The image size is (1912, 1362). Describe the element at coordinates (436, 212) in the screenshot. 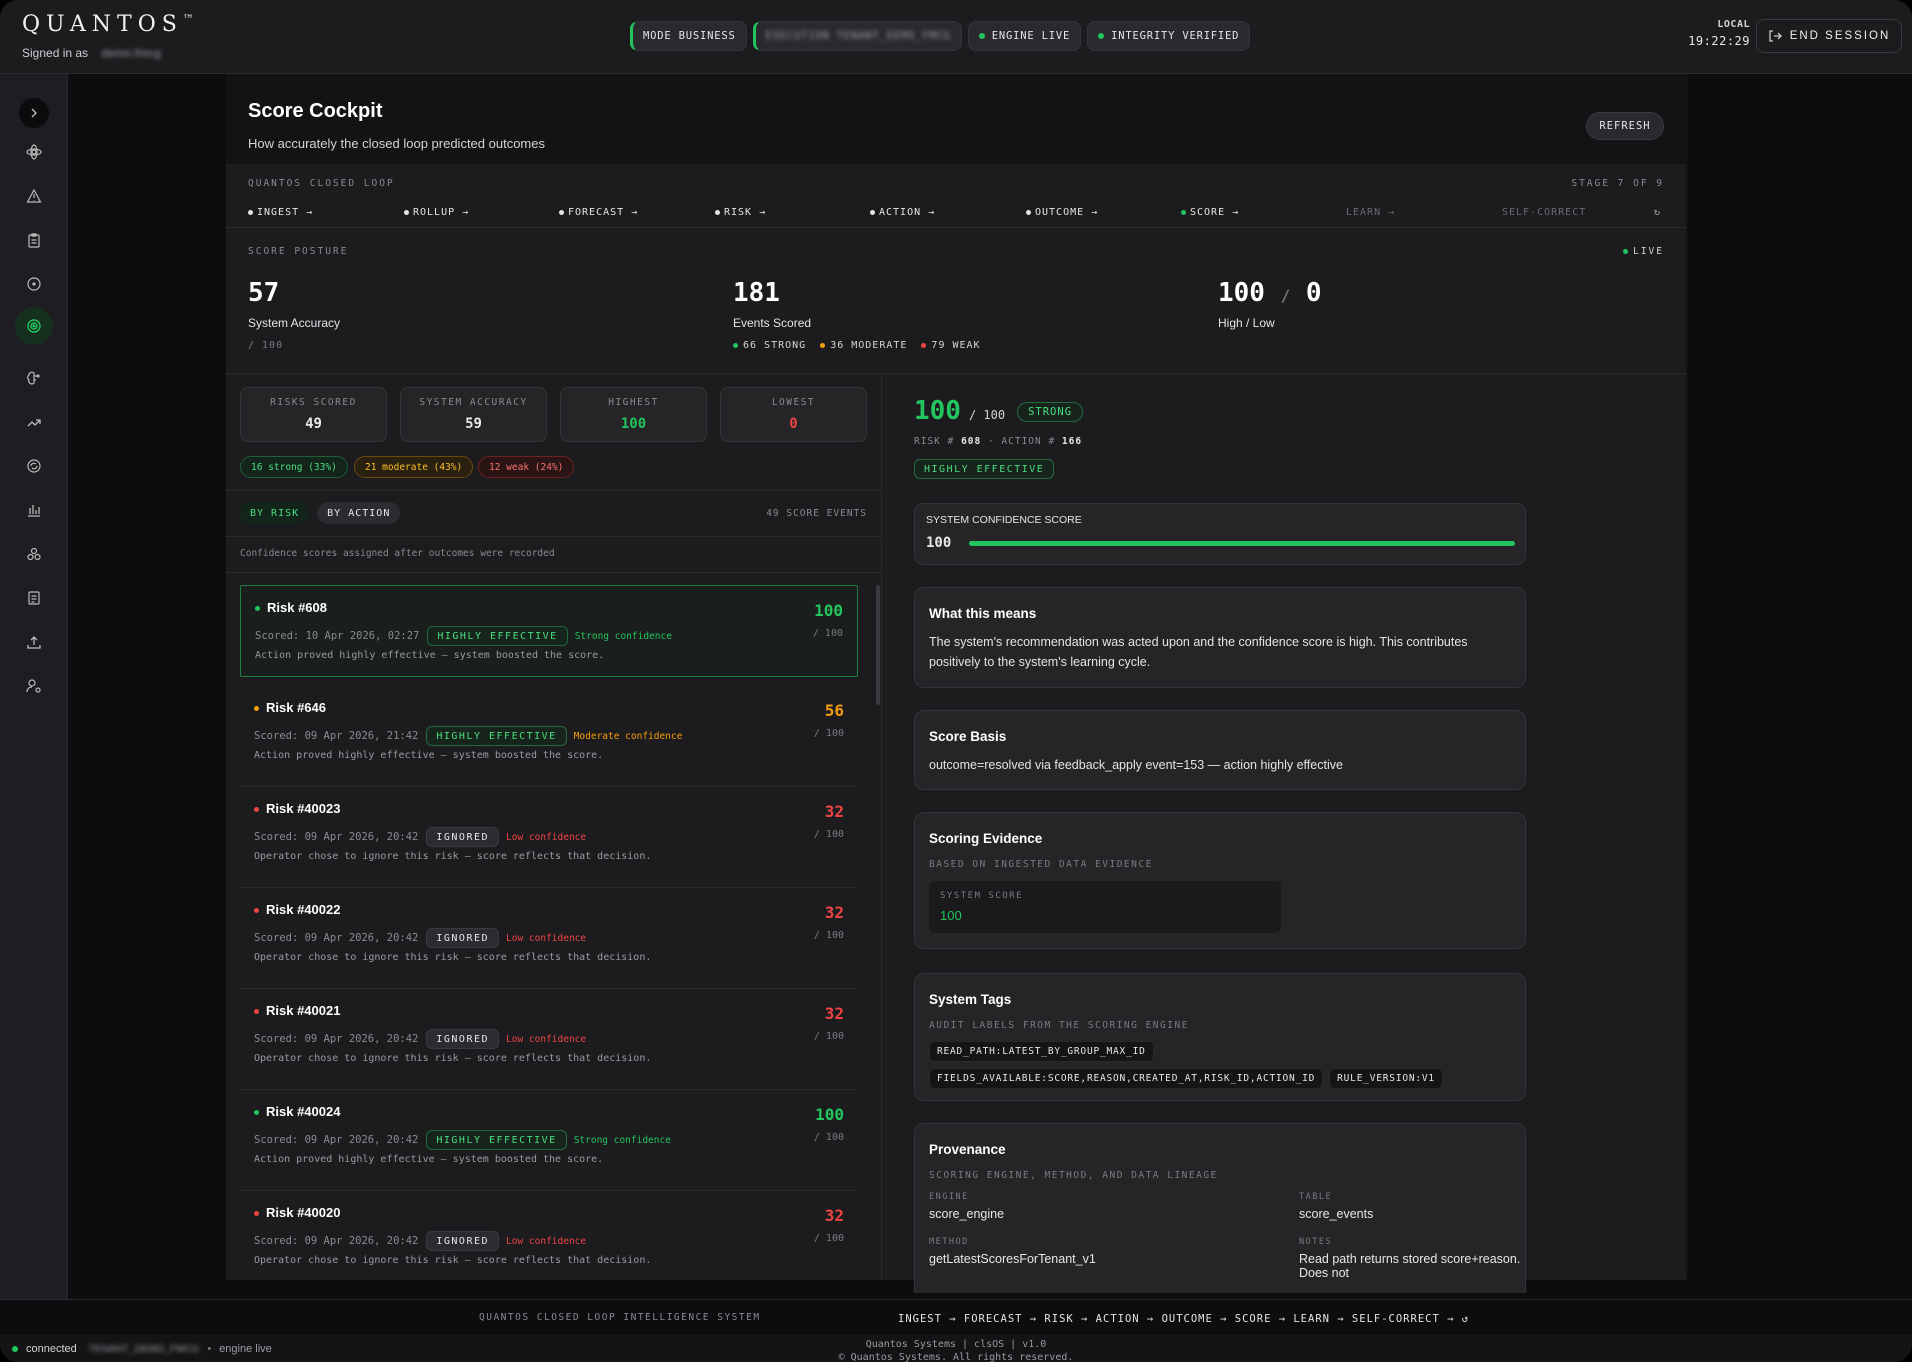

I see `stage-rollup: ROLLUP →` at that location.